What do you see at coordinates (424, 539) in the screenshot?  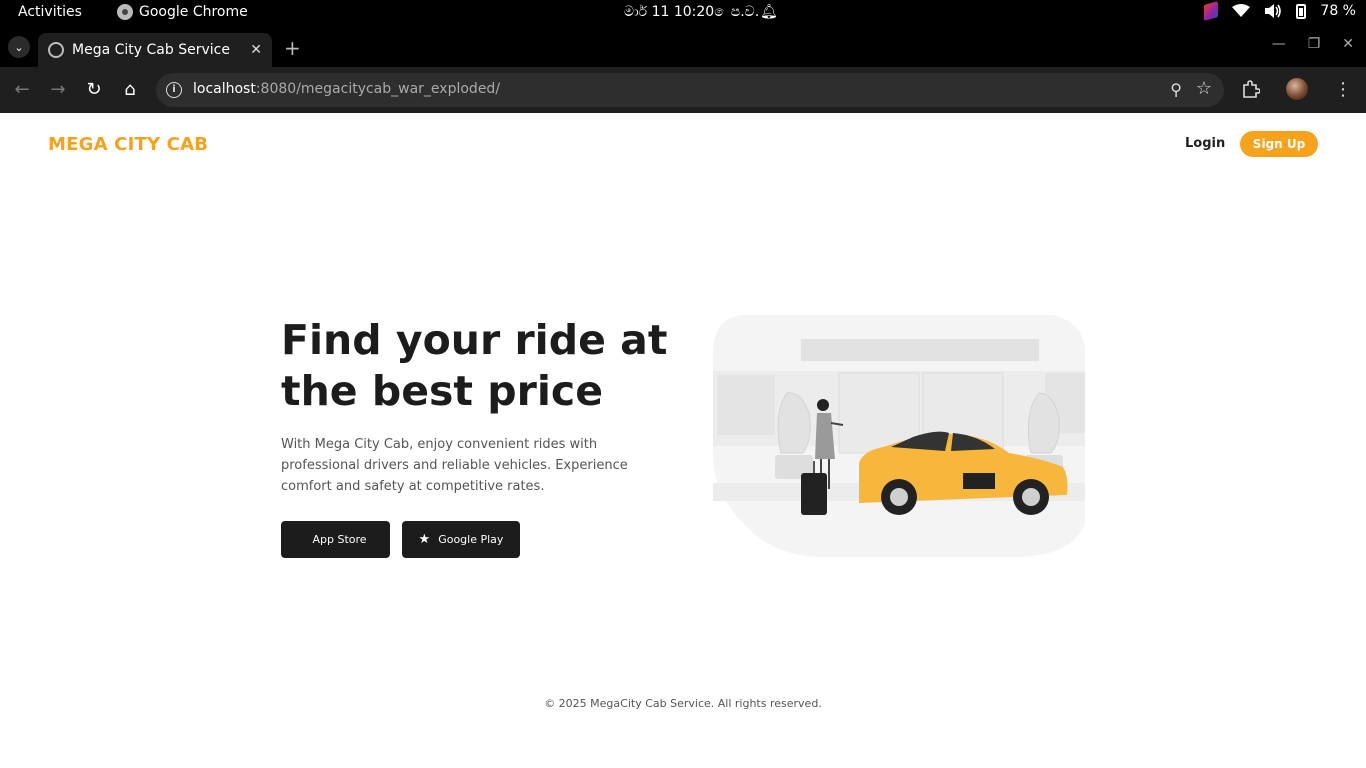 I see `star-icon: ★` at bounding box center [424, 539].